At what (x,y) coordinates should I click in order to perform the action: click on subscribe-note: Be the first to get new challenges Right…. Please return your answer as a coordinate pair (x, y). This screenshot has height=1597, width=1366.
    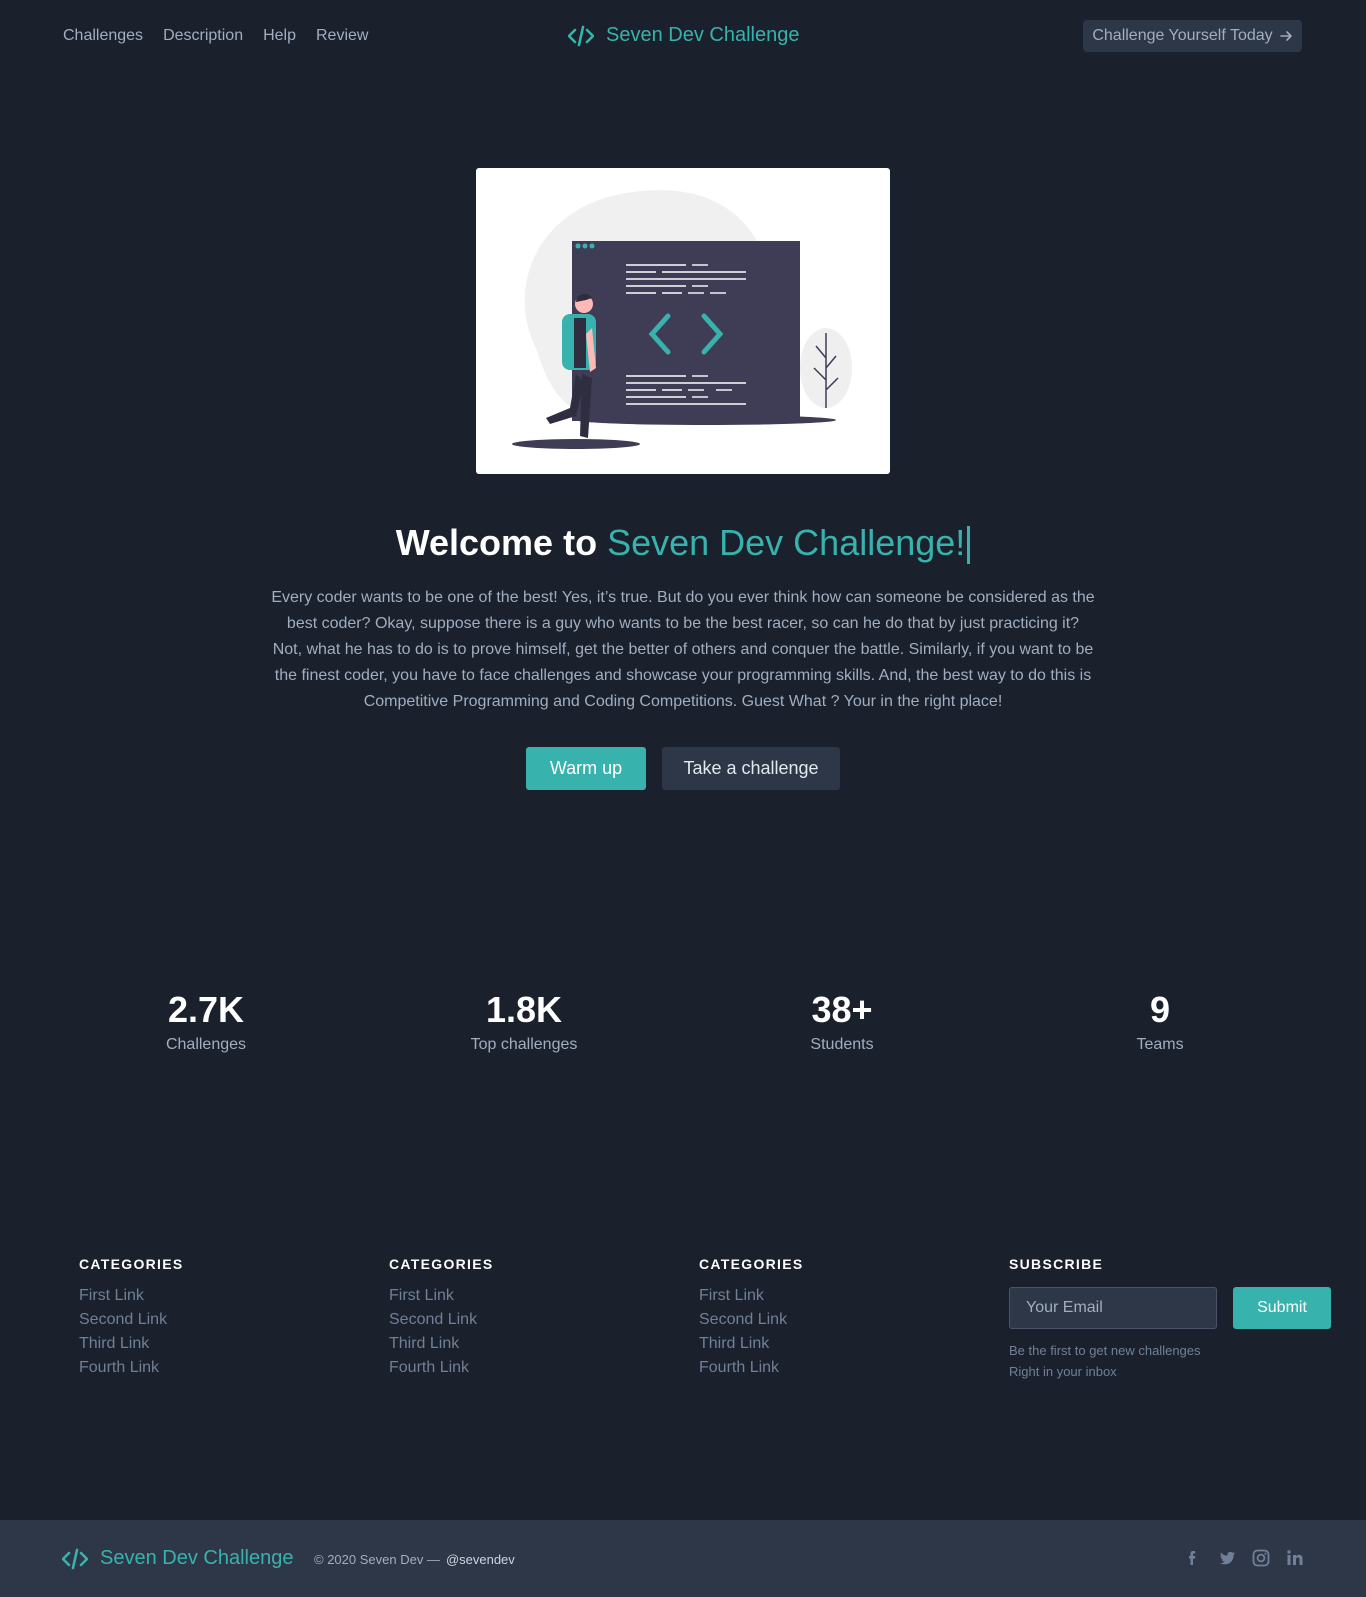
    Looking at the image, I should click on (1105, 1361).